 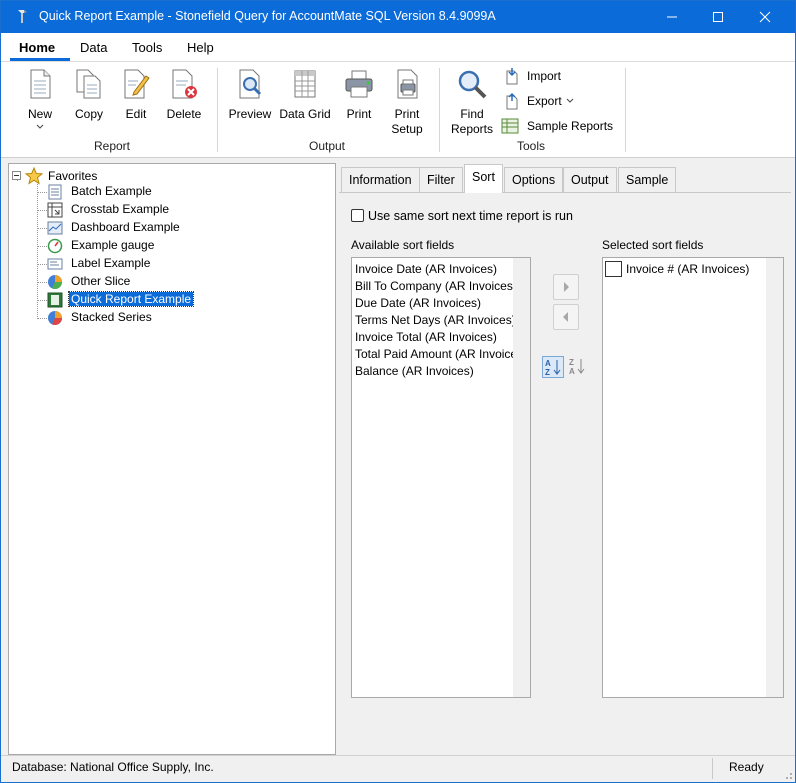 I want to click on list-item: Invoice Total (AR Invoices), so click(x=426, y=338).